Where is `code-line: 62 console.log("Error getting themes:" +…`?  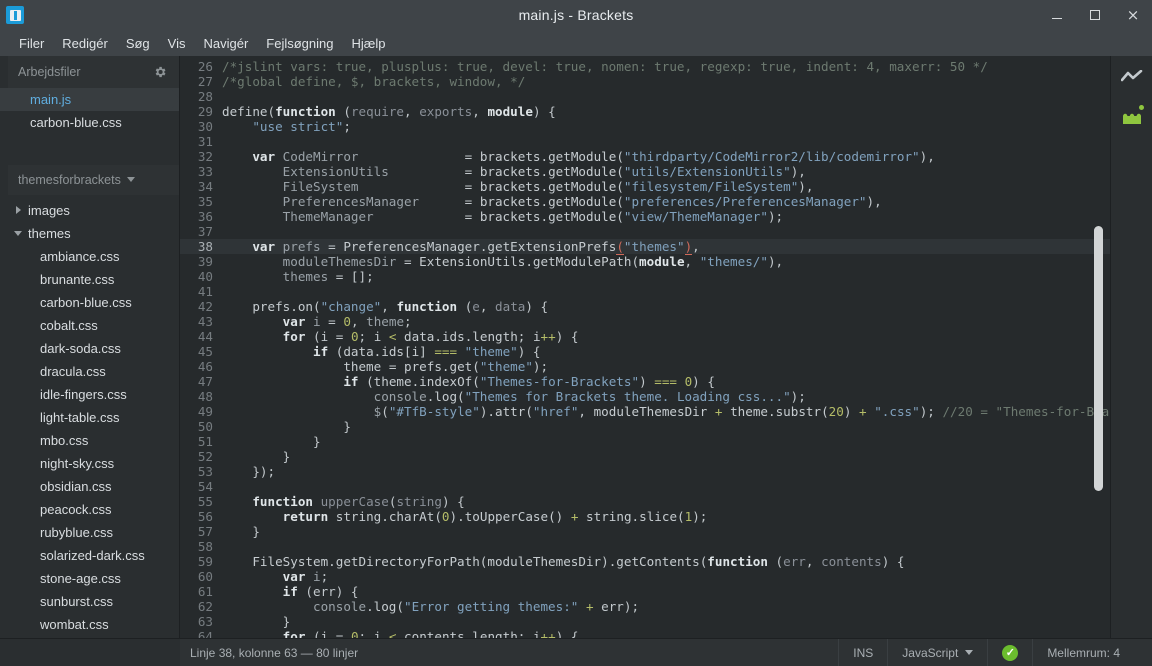 code-line: 62 console.log("Error getting themes:" +… is located at coordinates (645, 606).